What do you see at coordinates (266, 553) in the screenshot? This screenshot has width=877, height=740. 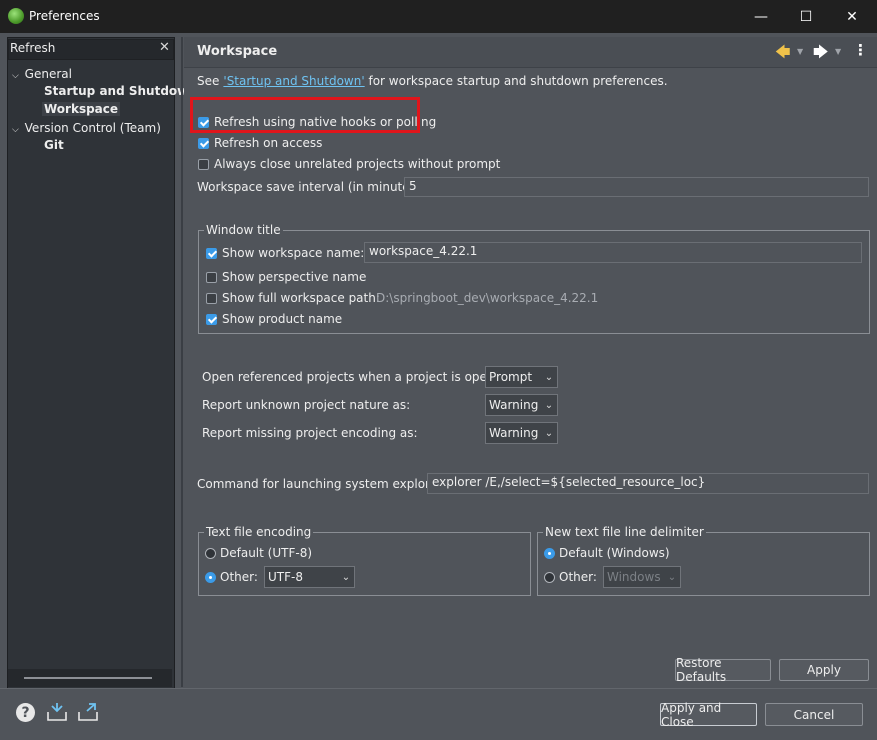 I see `radio-label: Default (UTF-8)` at bounding box center [266, 553].